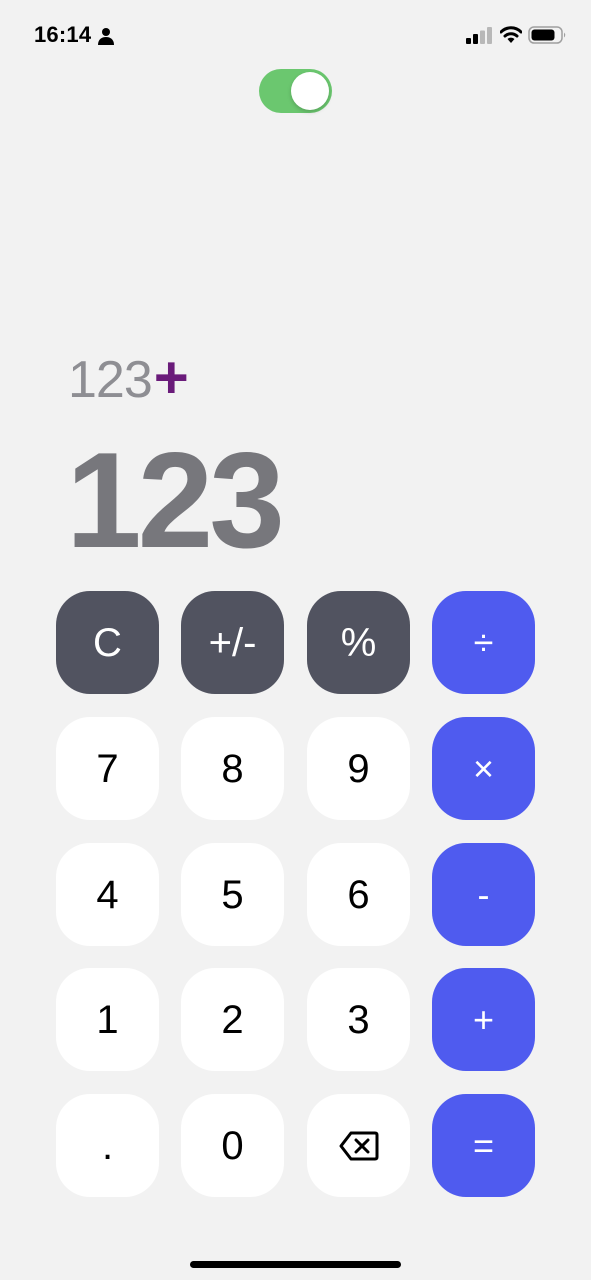  Describe the element at coordinates (479, 35) in the screenshot. I see `cellular-signal-icon` at that location.